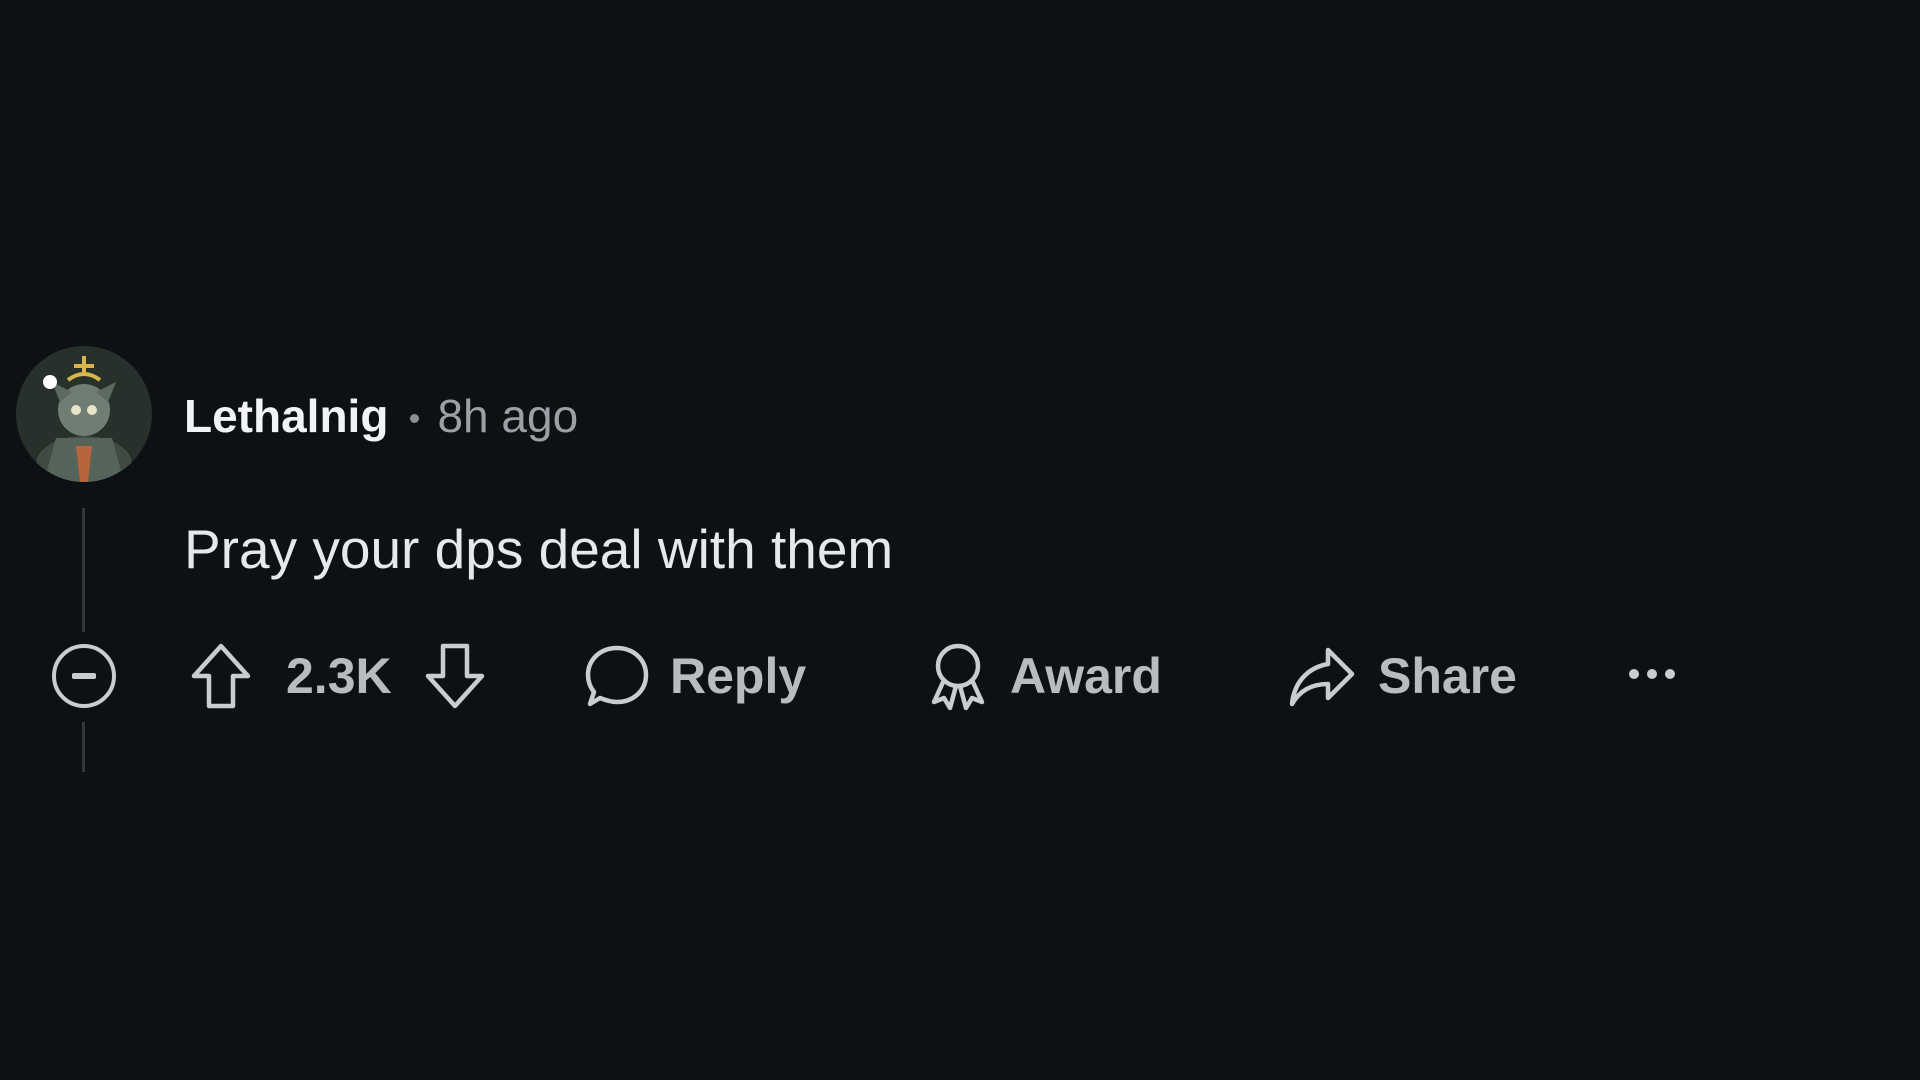 The image size is (1920, 1080). I want to click on avatar-image, so click(84, 414).